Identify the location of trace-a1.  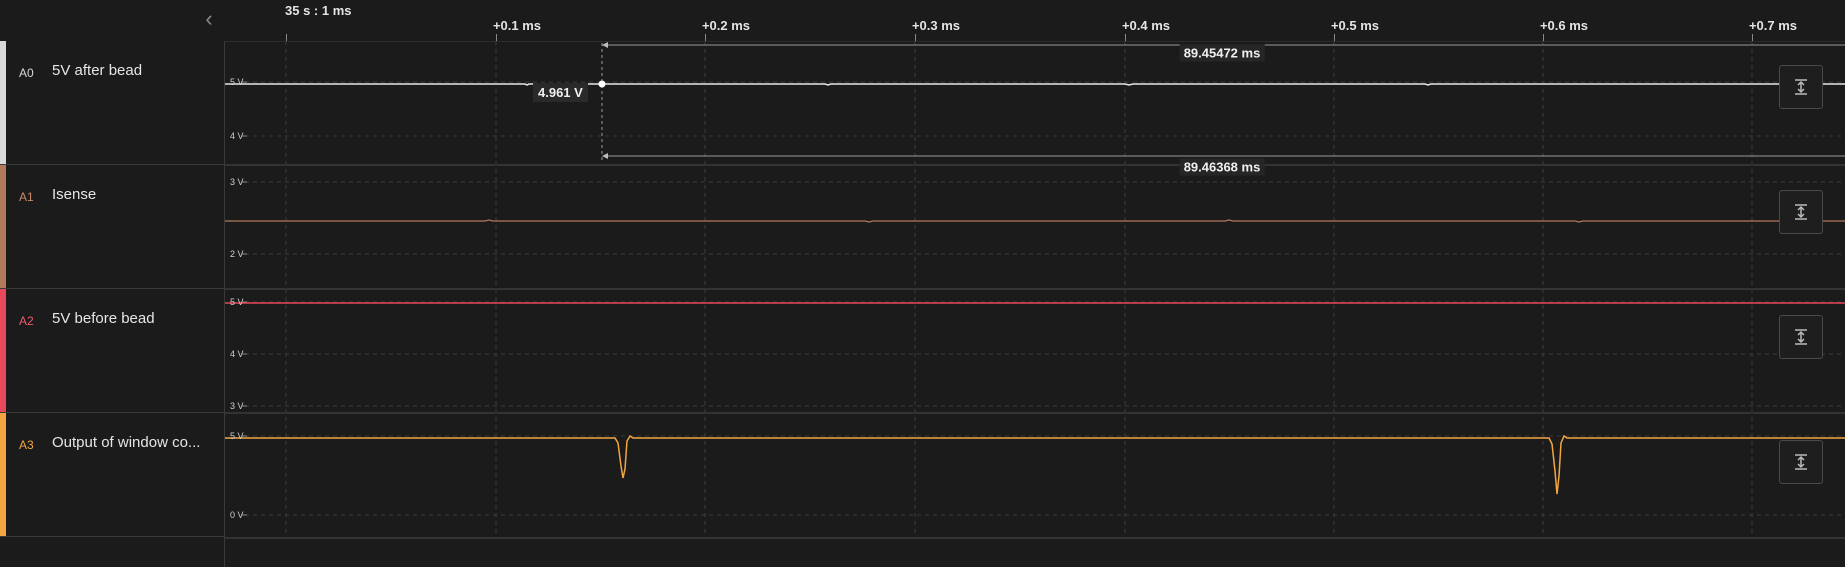
(1035, 221).